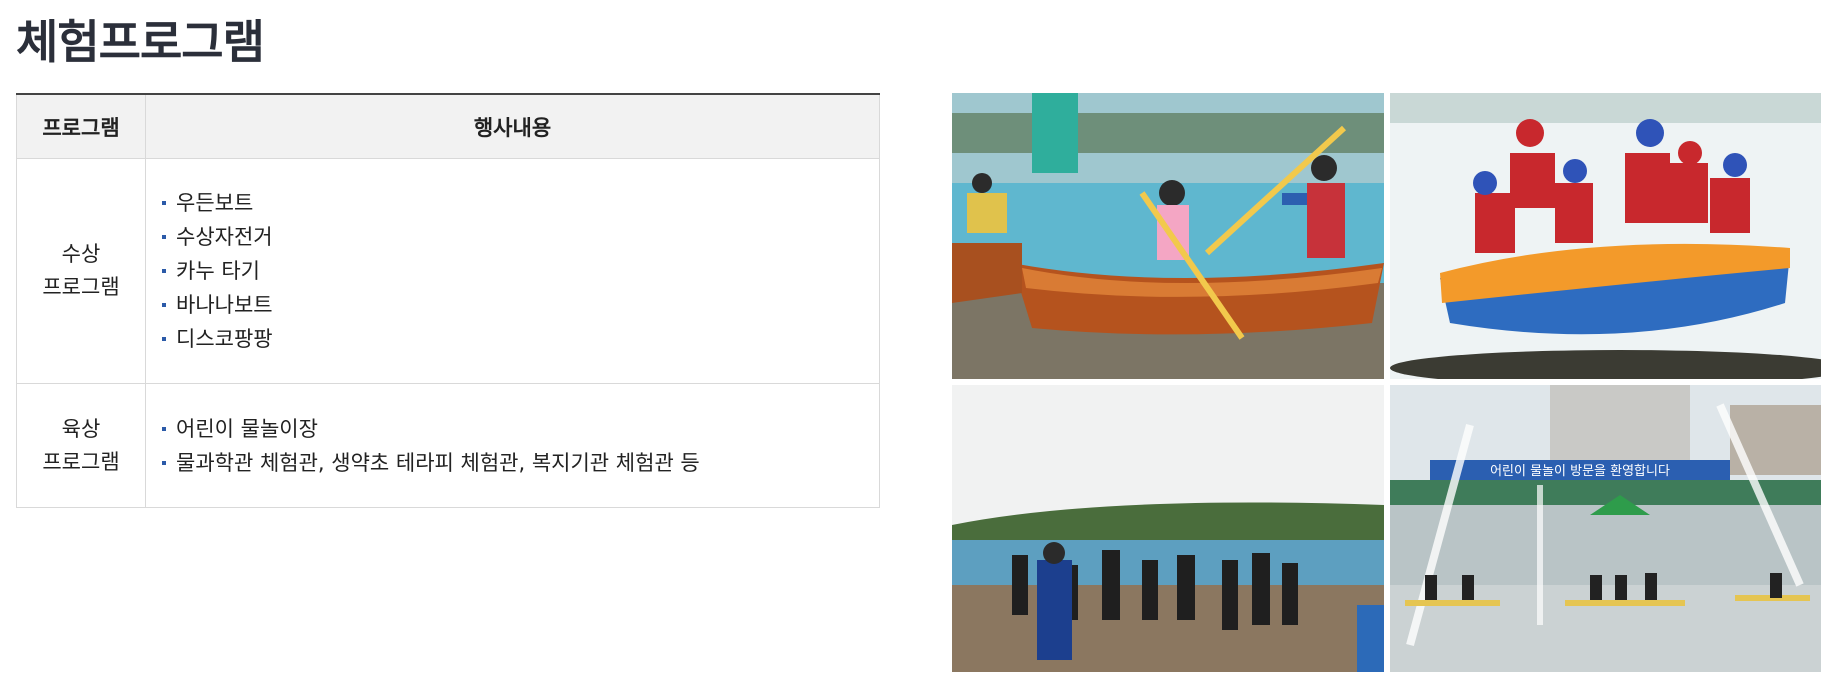 The image size is (1835, 698). I want to click on photo-canoe, so click(1168, 236).